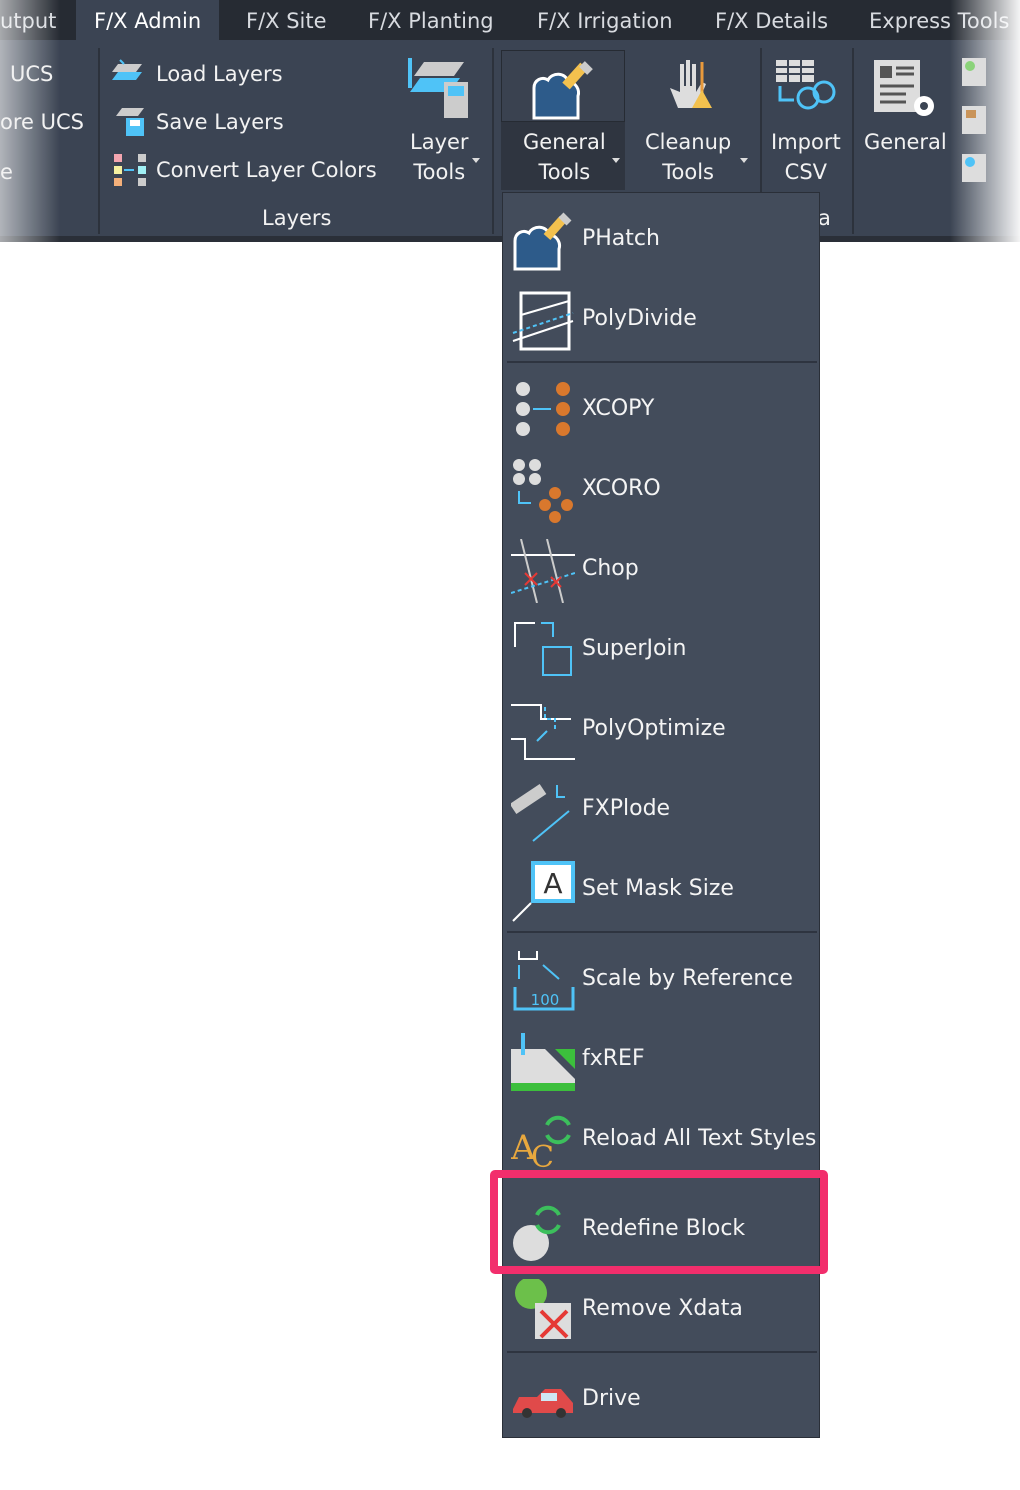 The height and width of the screenshot is (1490, 1020). I want to click on menu-item-reload-all-text-styles: A C Reload All Text Styles, so click(661, 1139).